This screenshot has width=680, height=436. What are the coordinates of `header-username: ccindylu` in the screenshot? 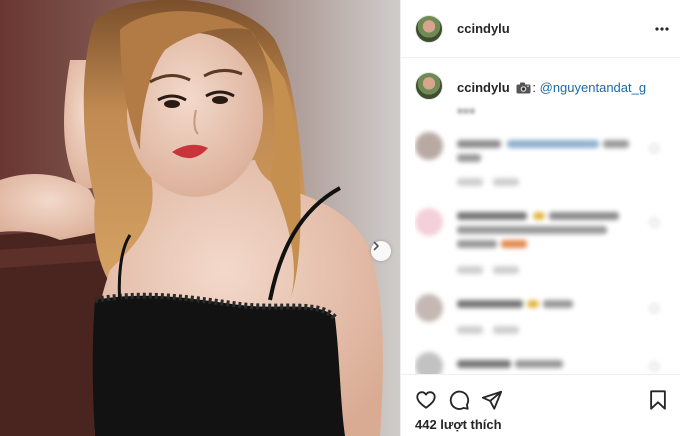 It's located at (483, 28).